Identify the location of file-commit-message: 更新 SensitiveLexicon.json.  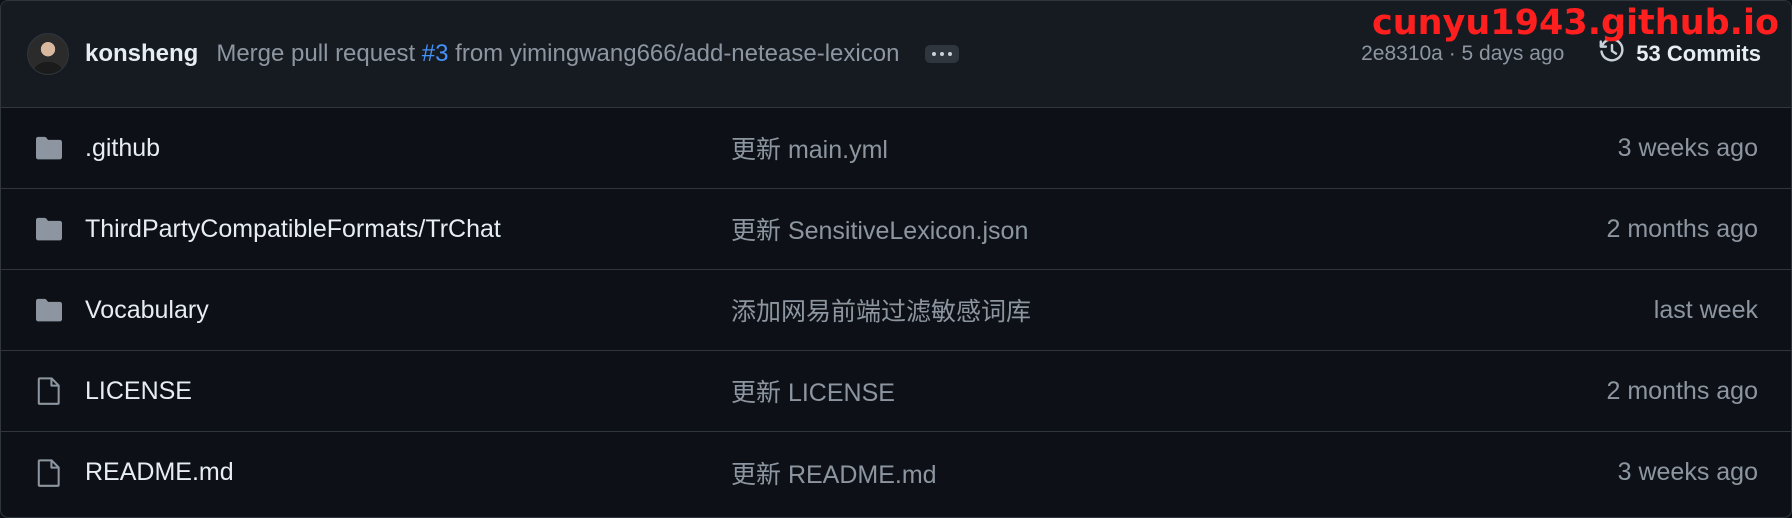
(1169, 229).